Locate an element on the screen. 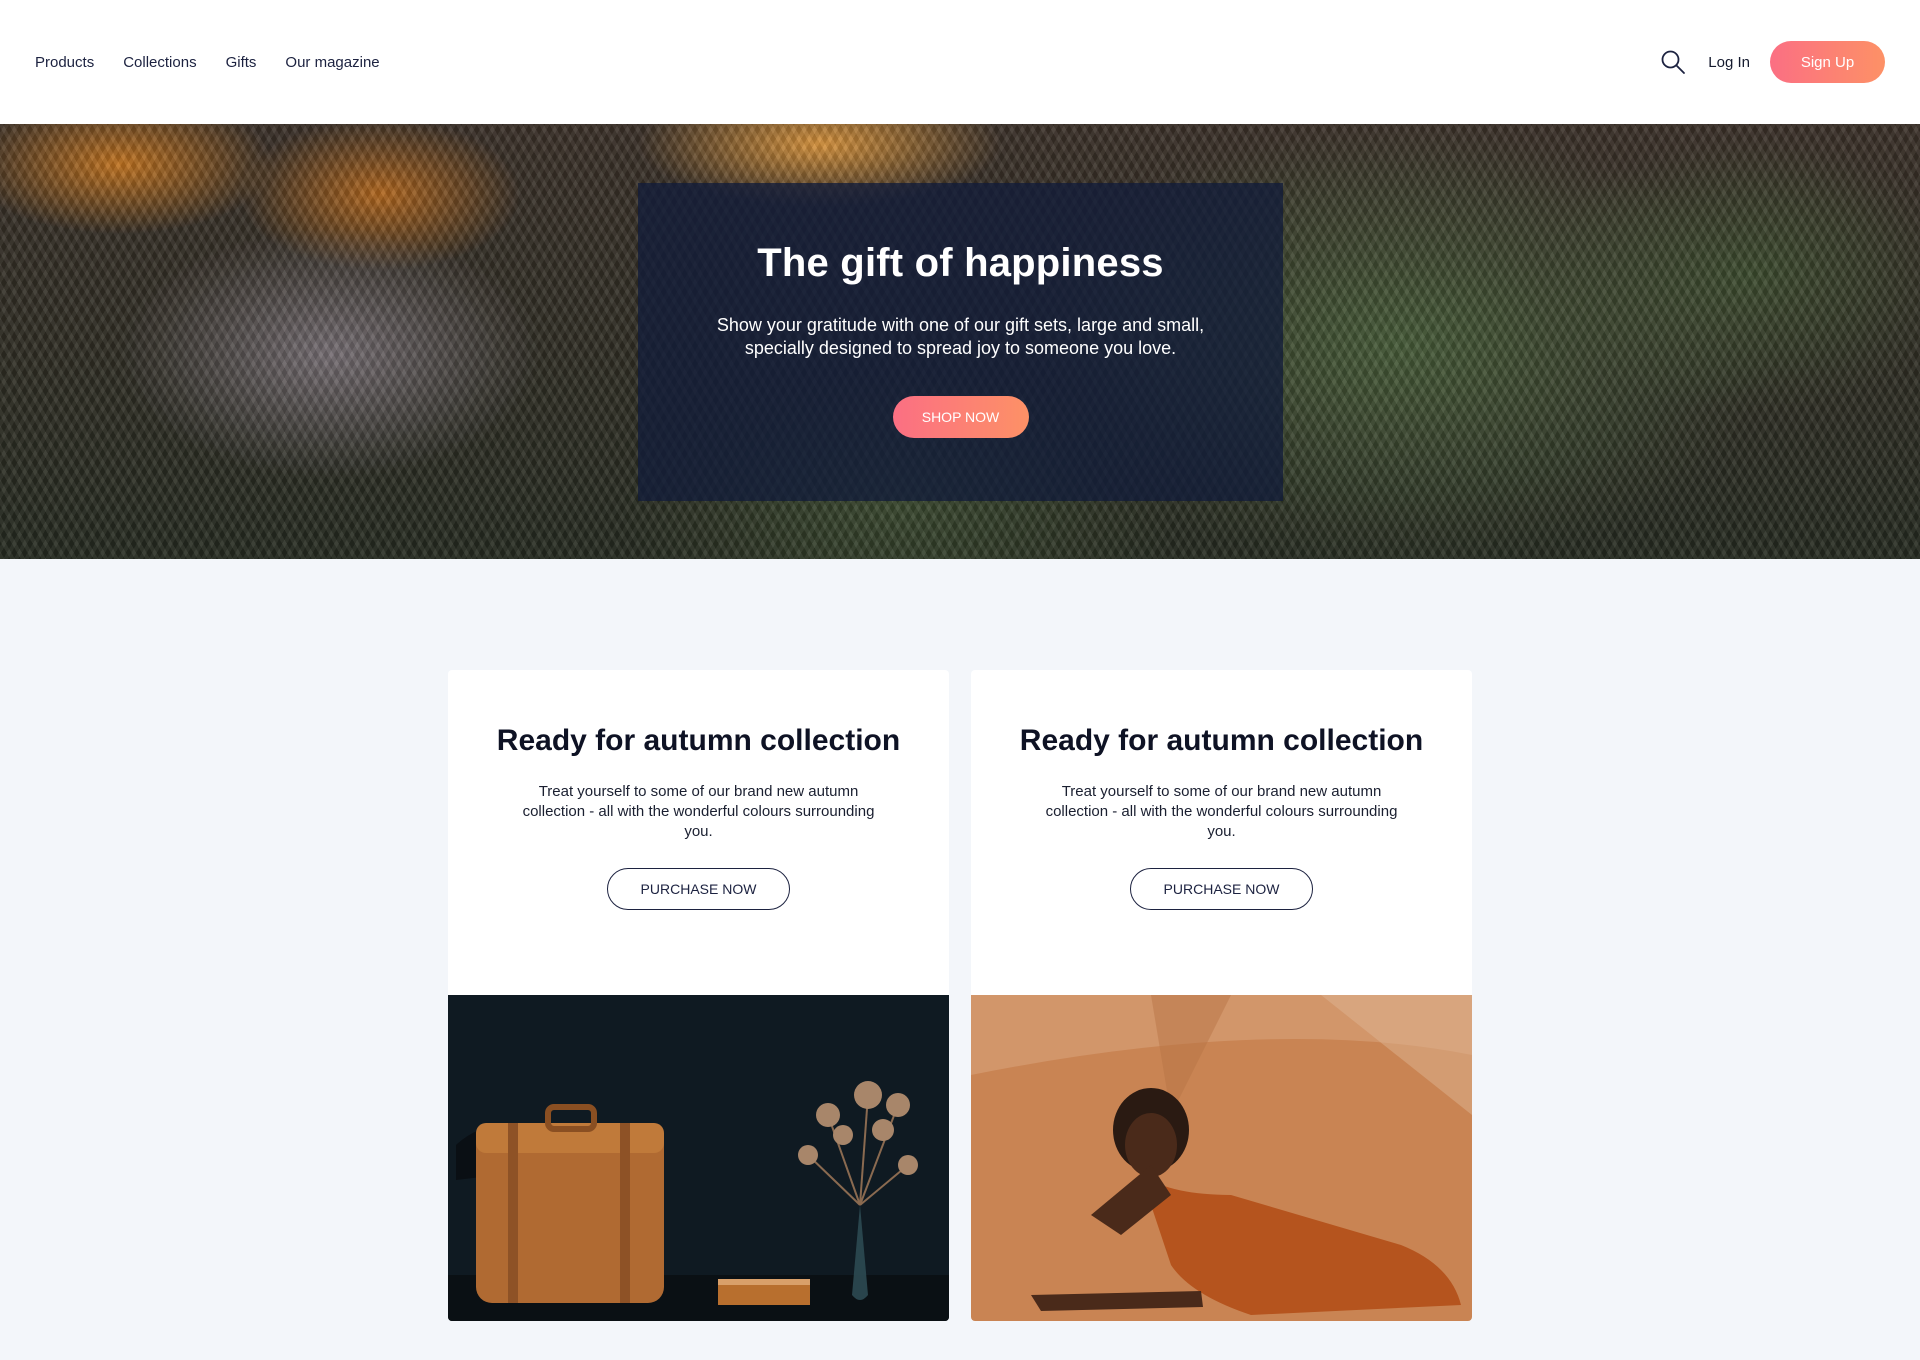 The height and width of the screenshot is (1360, 1920). nav-our-magazine: Our magazine is located at coordinates (332, 62).